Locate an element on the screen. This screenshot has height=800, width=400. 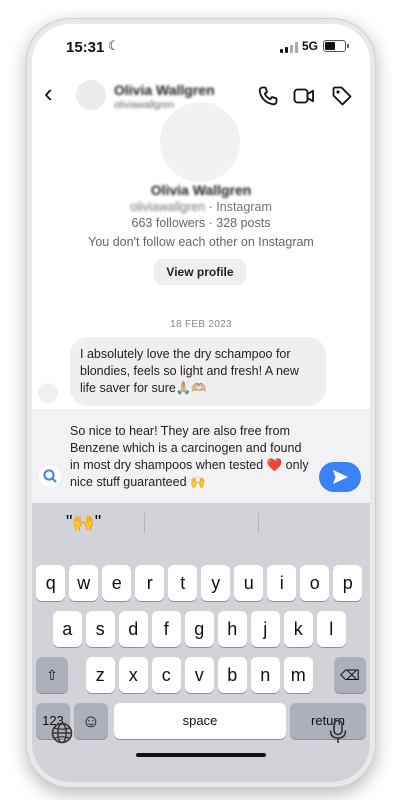
key-a: a is located at coordinates (67, 629).